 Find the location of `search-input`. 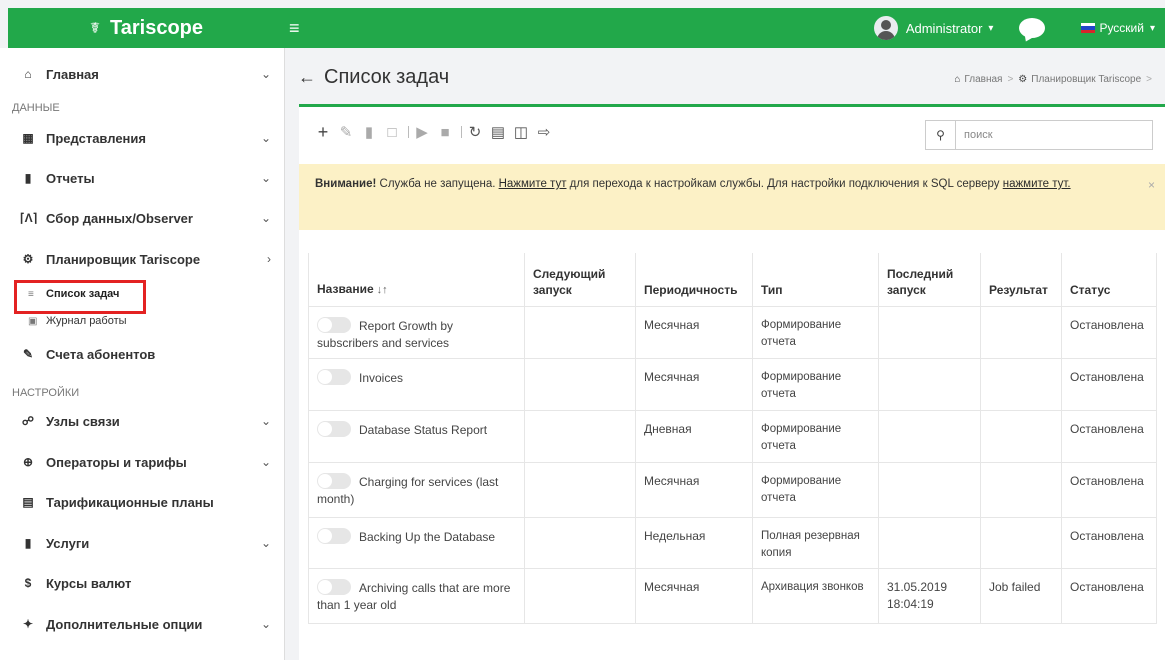

search-input is located at coordinates (1054, 135).